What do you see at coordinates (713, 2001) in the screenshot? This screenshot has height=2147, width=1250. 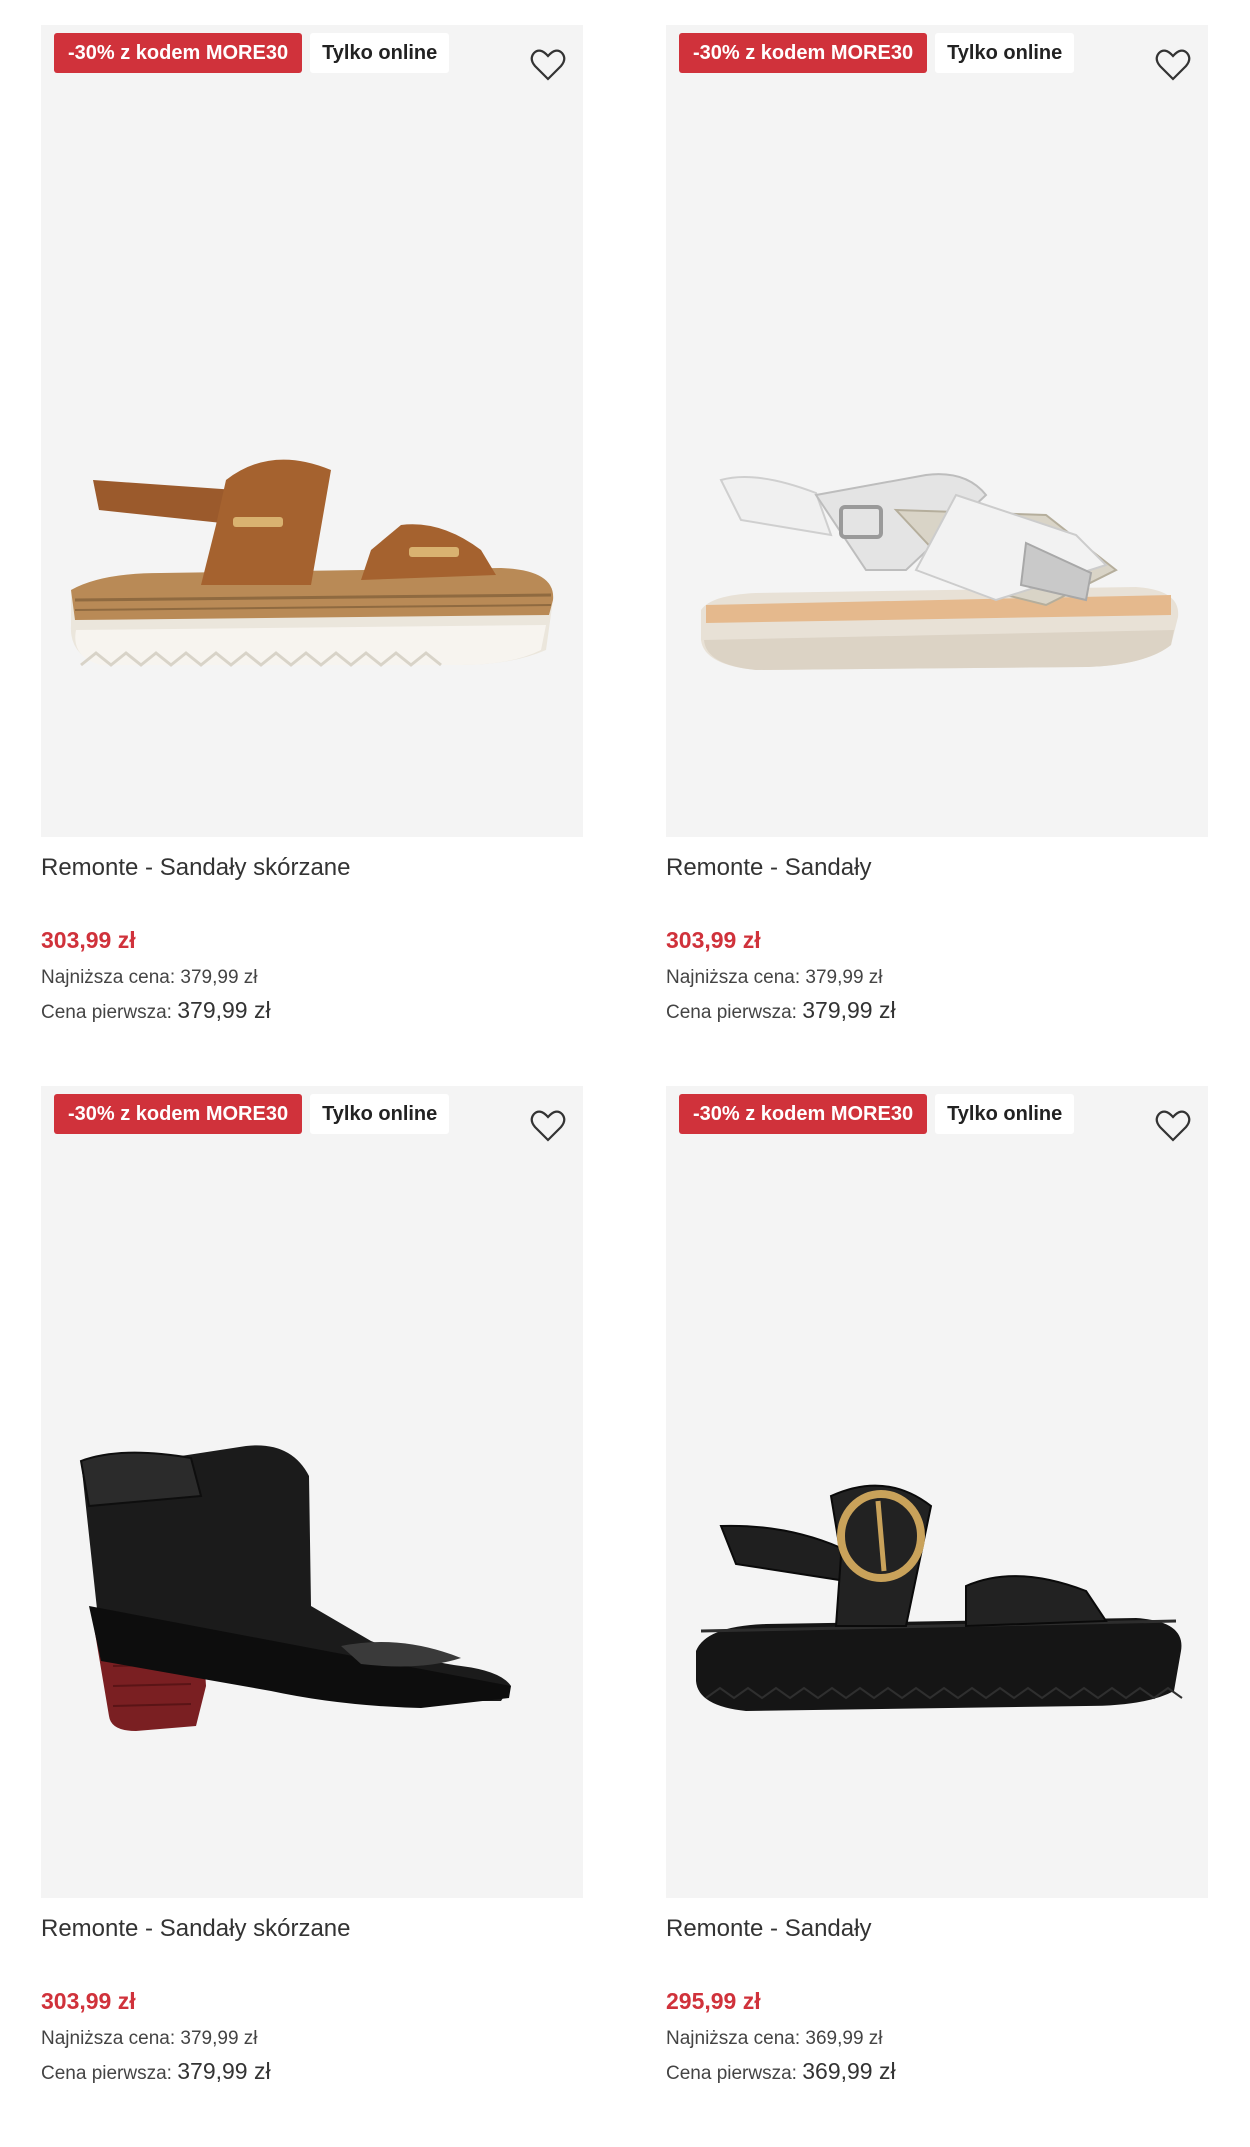 I see `product-price: 295,99 zł` at bounding box center [713, 2001].